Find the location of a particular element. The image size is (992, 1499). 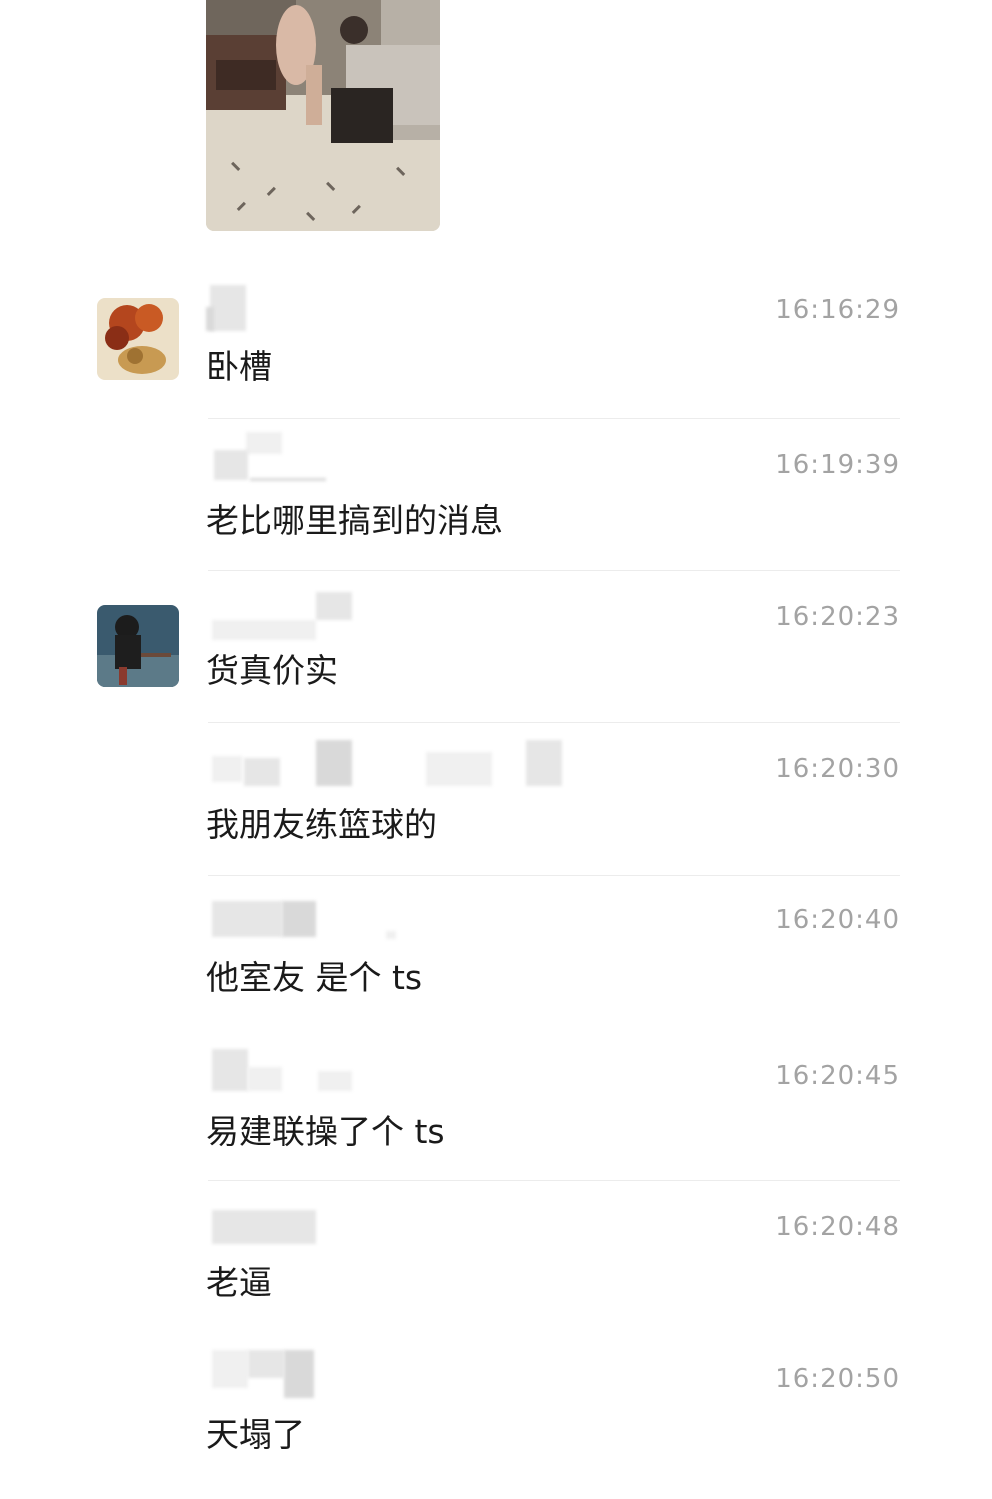

shared-photo-message is located at coordinates (323, 115).